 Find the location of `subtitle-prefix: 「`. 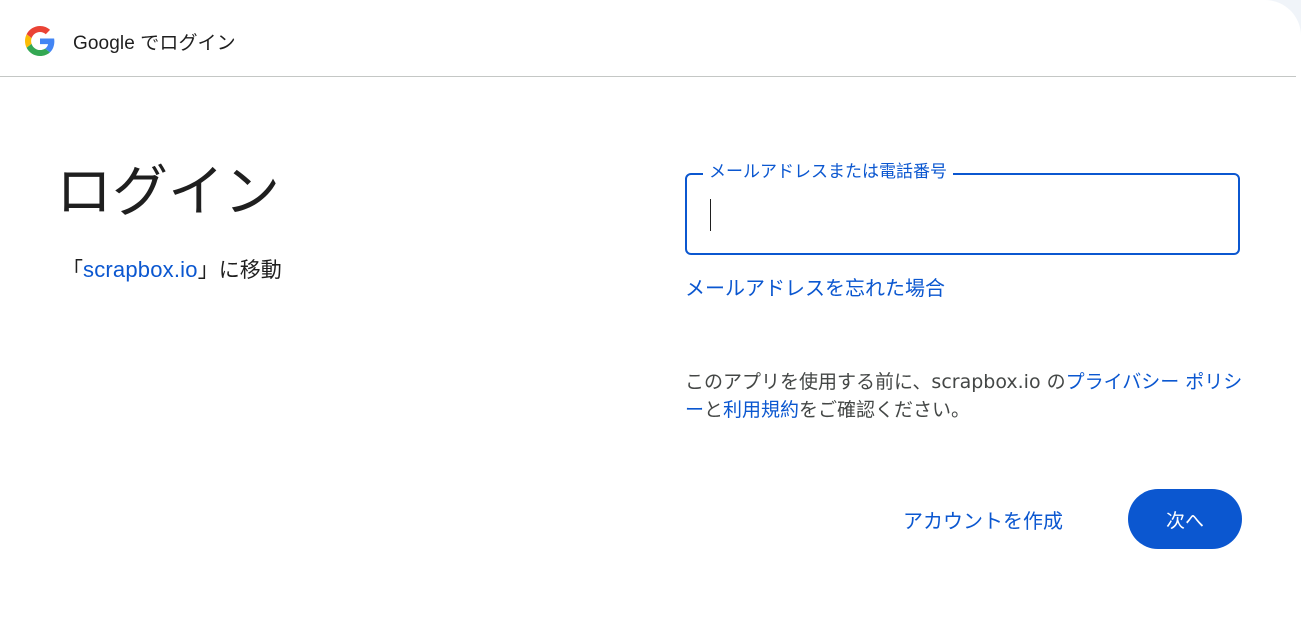

subtitle-prefix: 「 is located at coordinates (72, 270).